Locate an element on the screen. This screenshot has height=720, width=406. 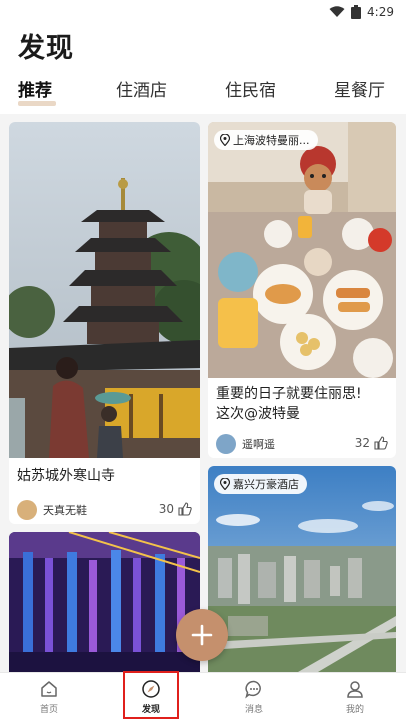
post-author: 遥啊遥 is located at coordinates (245, 444).